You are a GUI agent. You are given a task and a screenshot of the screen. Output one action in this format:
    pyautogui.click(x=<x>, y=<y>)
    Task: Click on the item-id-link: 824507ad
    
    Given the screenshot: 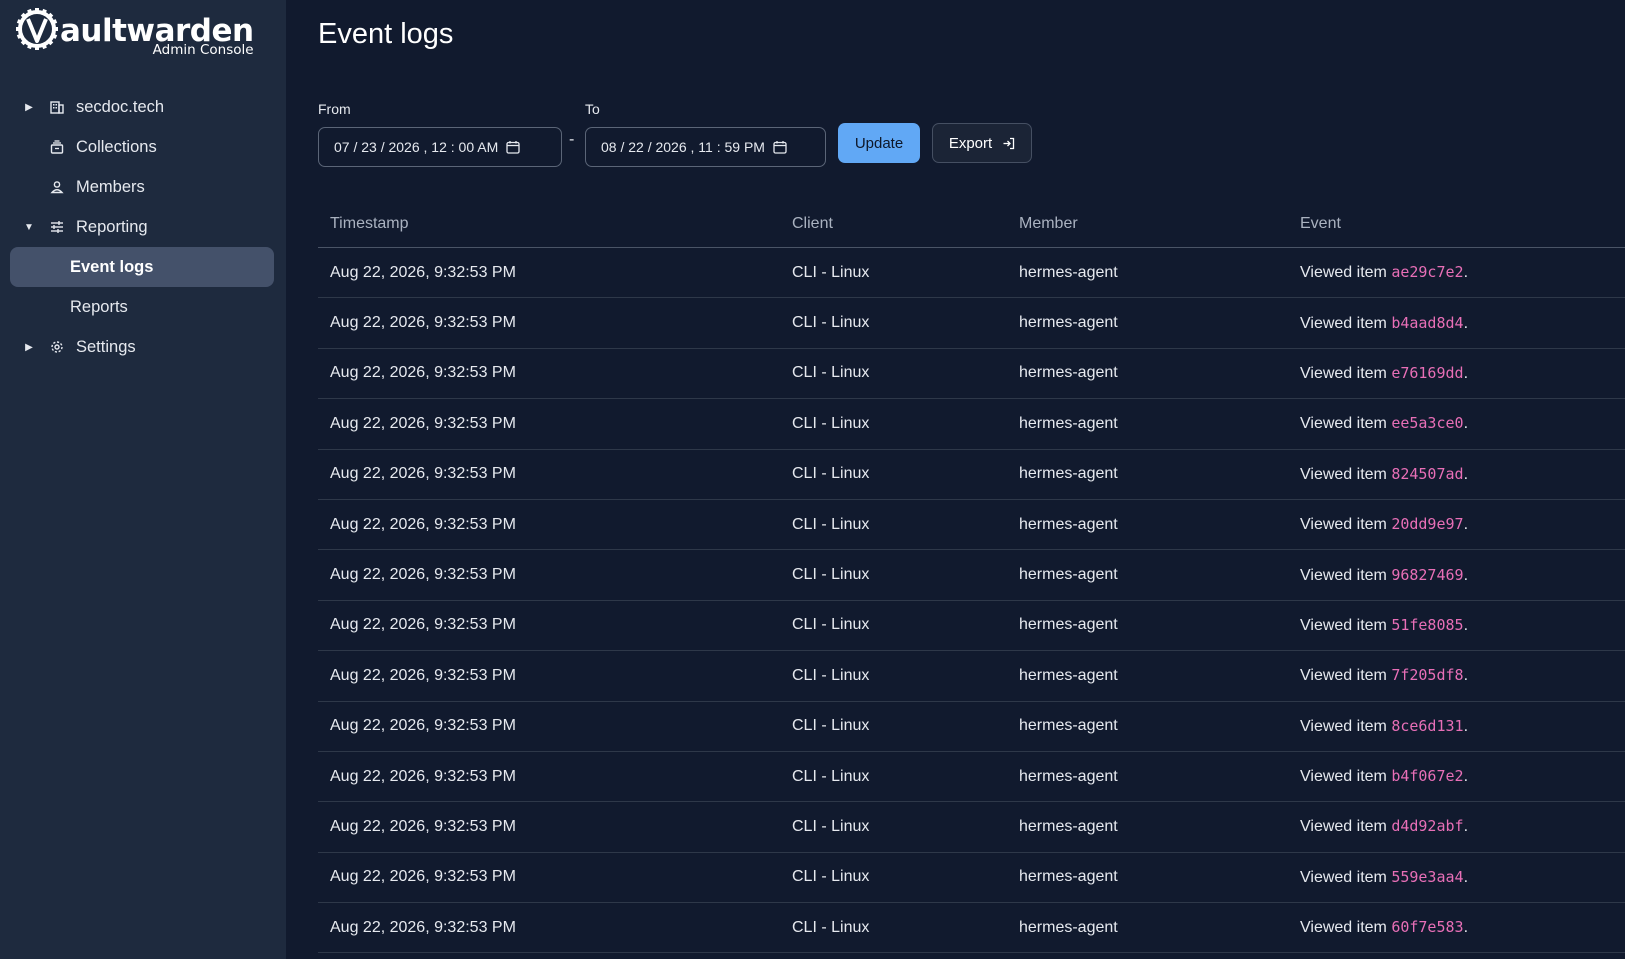 What is the action you would take?
    pyautogui.click(x=1427, y=474)
    